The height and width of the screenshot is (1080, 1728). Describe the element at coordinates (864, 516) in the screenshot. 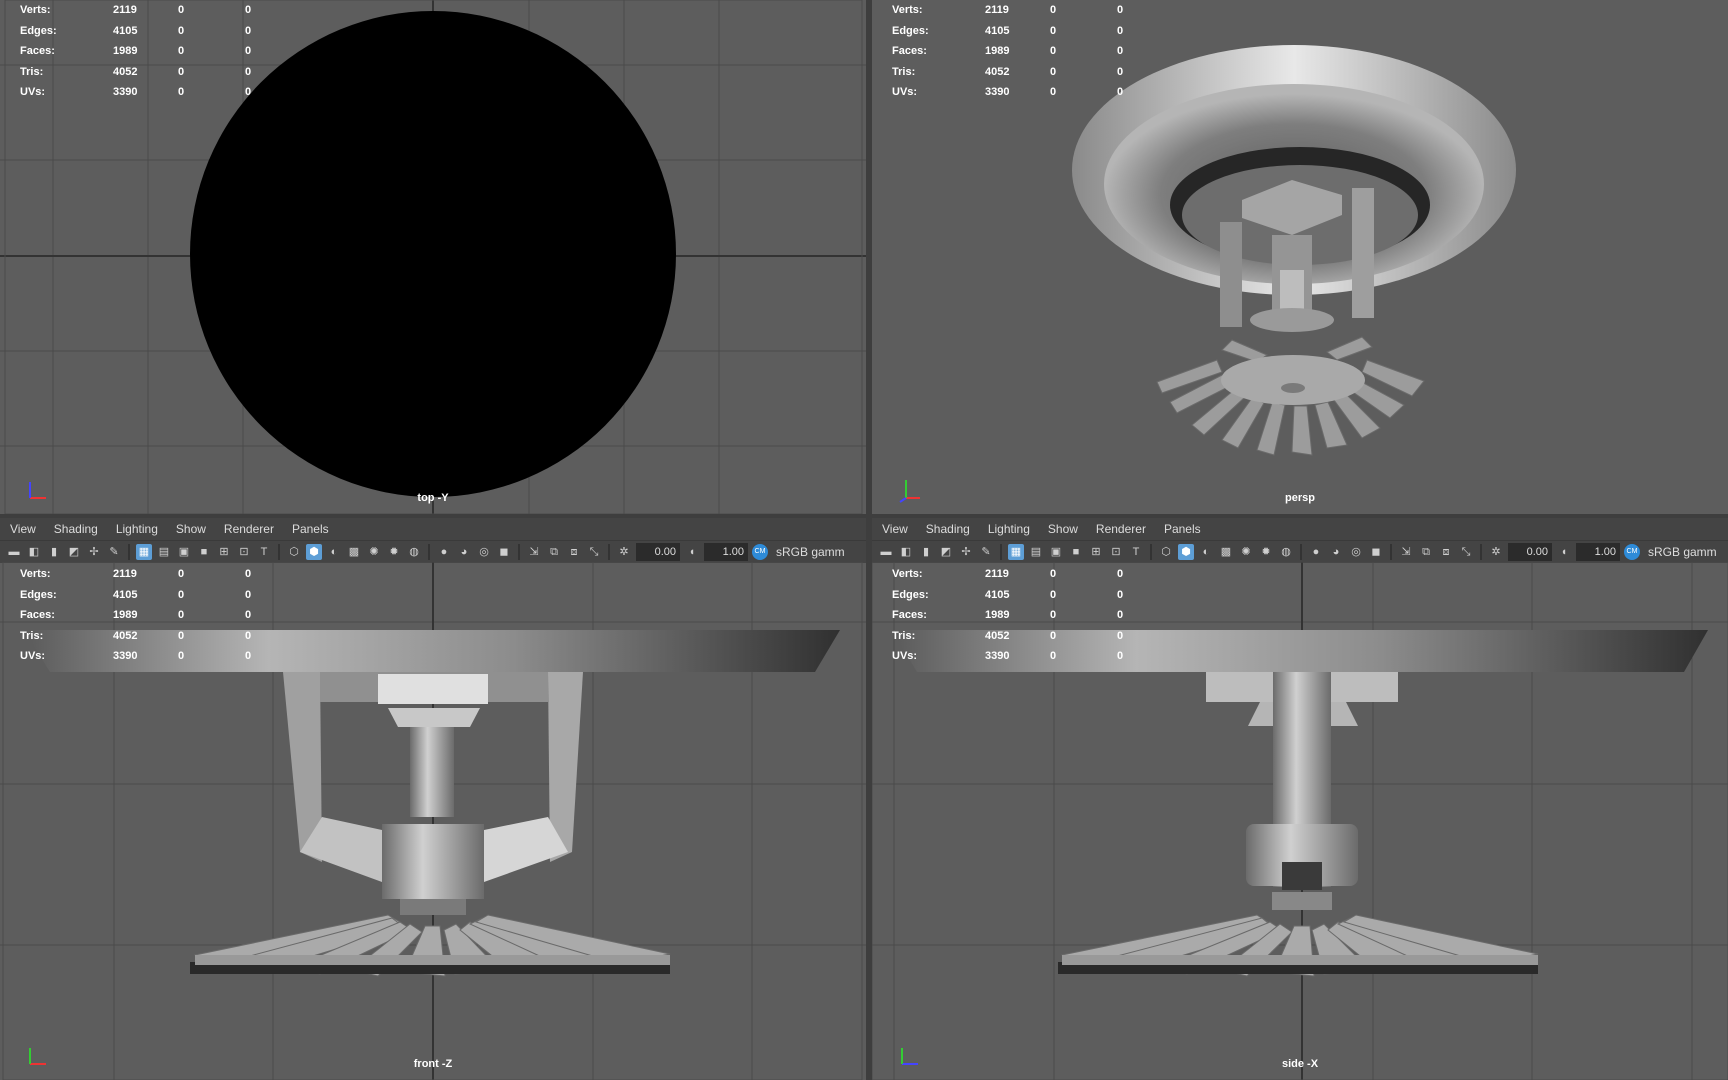

I see `pane-divider-horizontal` at that location.